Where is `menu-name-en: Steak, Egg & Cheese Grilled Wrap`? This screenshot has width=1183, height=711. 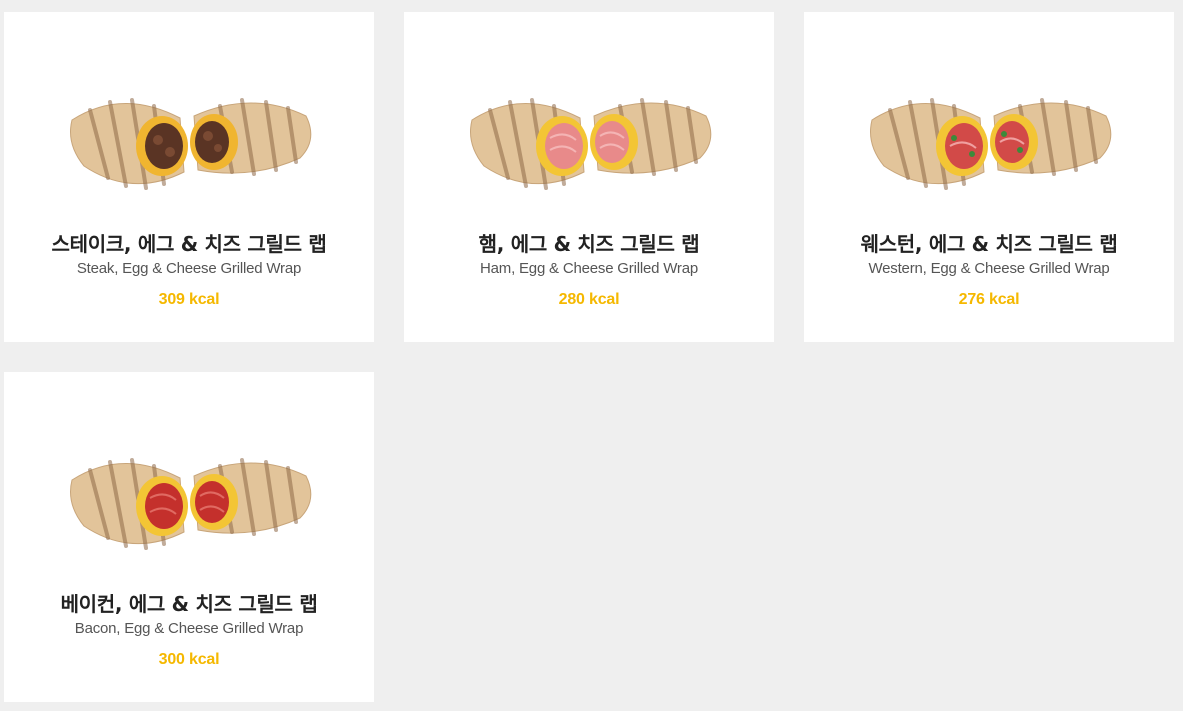 menu-name-en: Steak, Egg & Cheese Grilled Wrap is located at coordinates (189, 268).